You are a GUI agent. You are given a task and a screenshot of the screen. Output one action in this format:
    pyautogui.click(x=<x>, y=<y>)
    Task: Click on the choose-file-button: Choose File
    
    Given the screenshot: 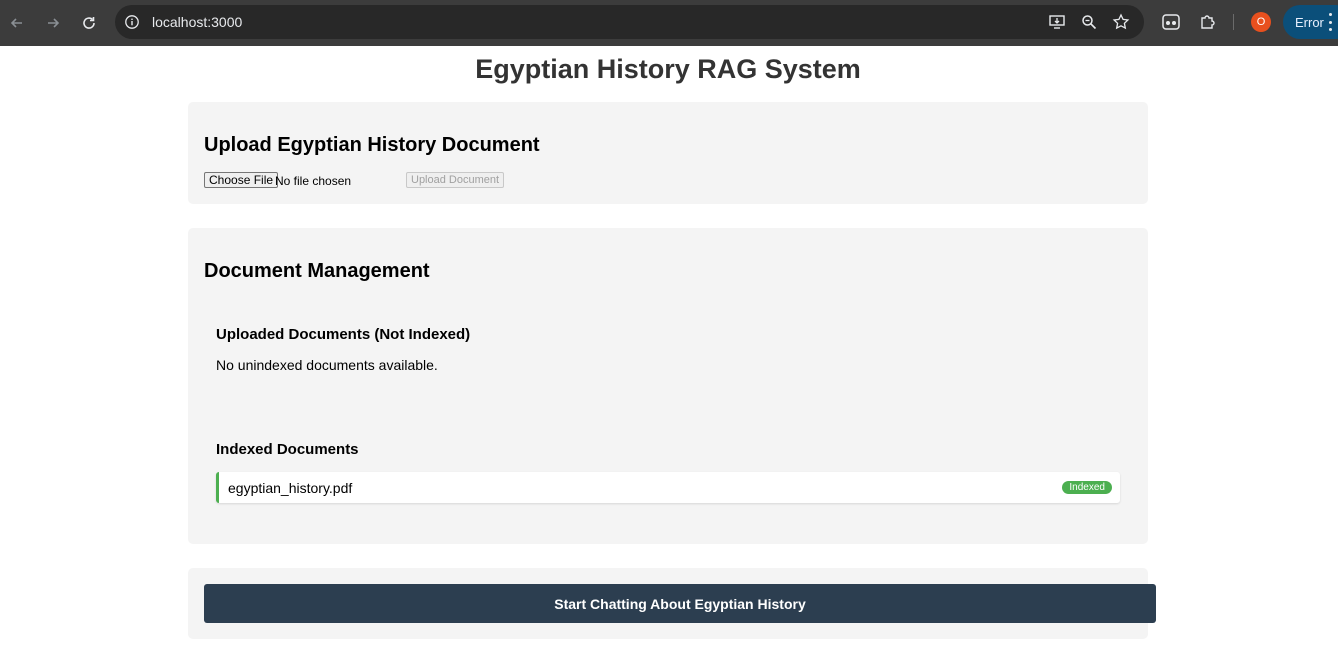 What is the action you would take?
    pyautogui.click(x=241, y=180)
    